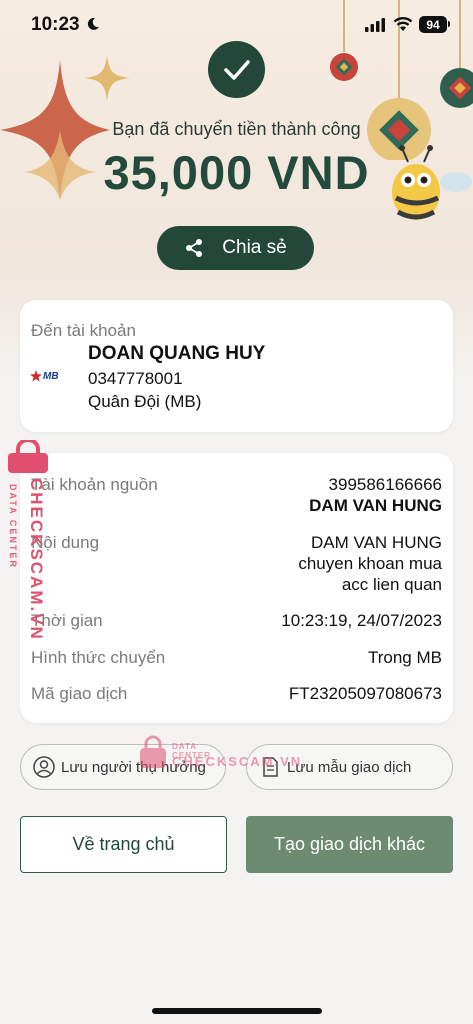 This screenshot has width=473, height=1024. I want to click on home-indicator, so click(237, 1011).